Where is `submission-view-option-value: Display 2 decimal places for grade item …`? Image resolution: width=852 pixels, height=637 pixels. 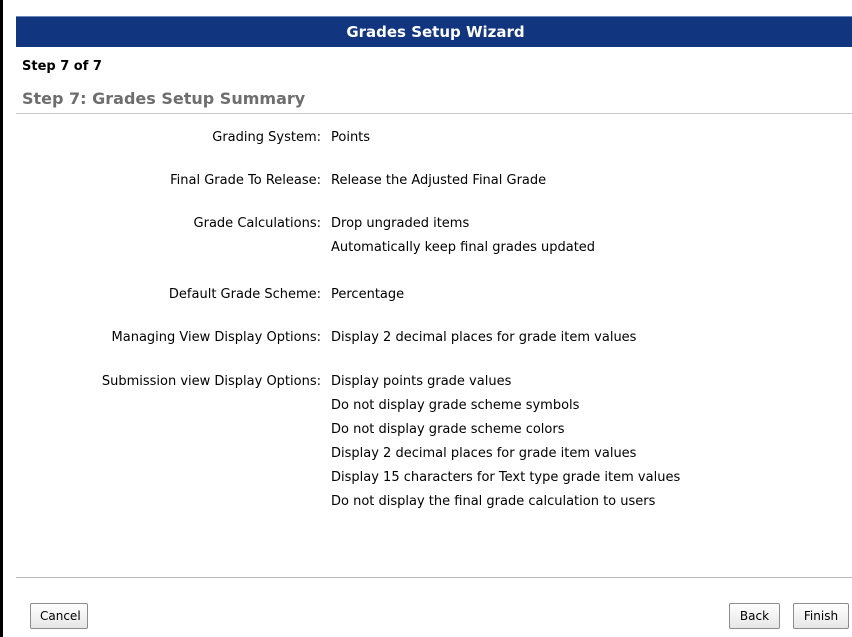 submission-view-option-value: Display 2 decimal places for grade item … is located at coordinates (484, 453).